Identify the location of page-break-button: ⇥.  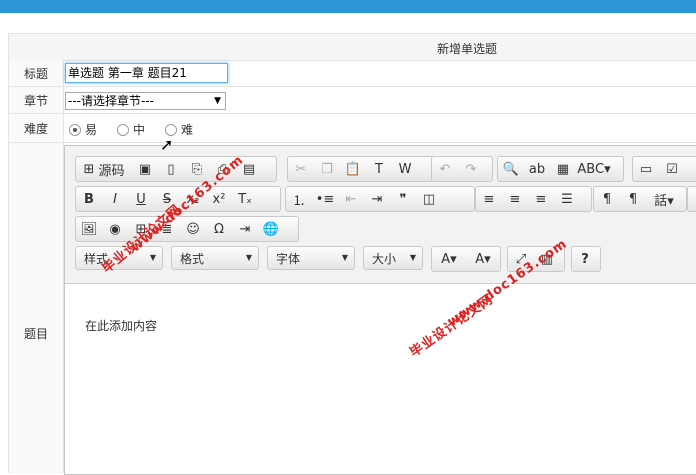
(245, 229).